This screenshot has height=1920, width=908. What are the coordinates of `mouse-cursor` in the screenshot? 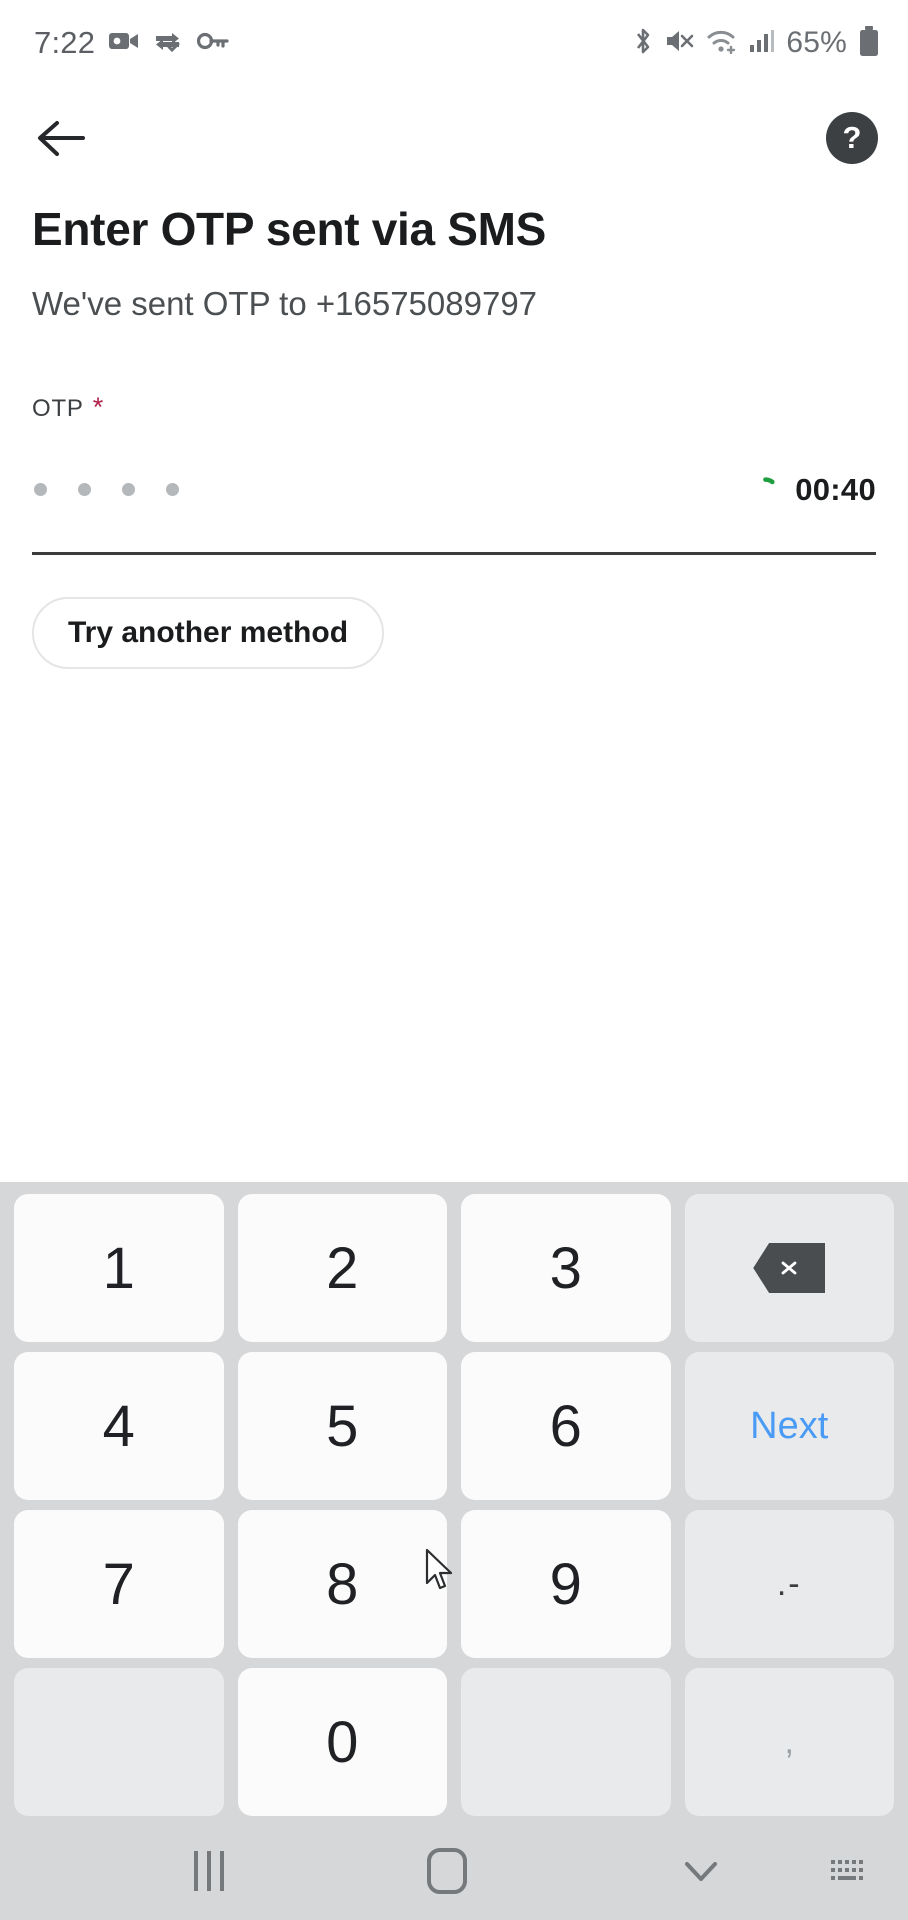 It's located at (442, 1571).